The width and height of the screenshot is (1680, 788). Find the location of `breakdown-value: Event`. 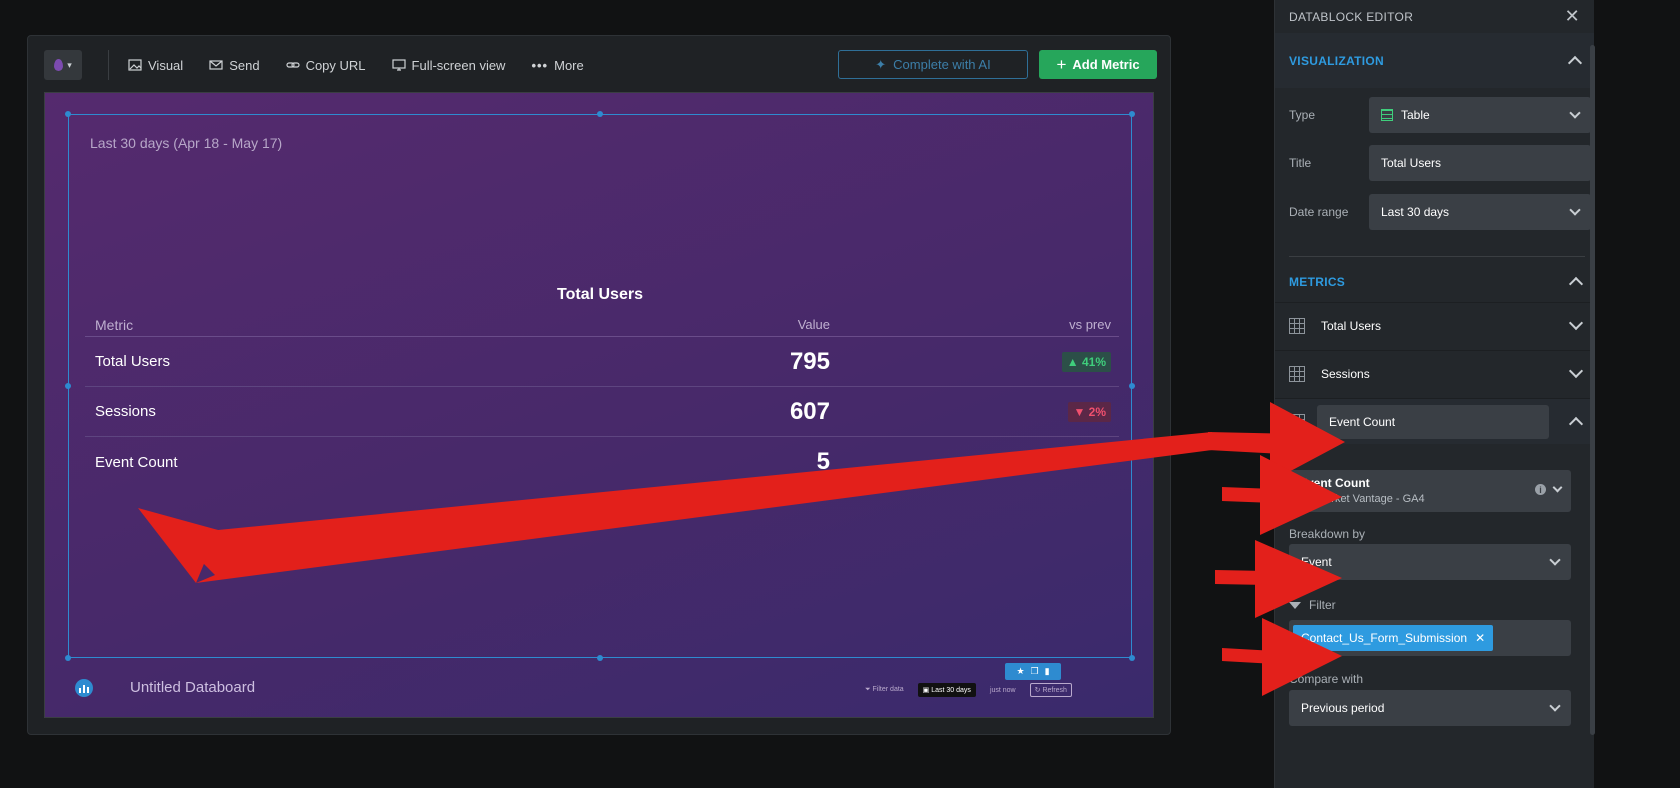

breakdown-value: Event is located at coordinates (1316, 562).